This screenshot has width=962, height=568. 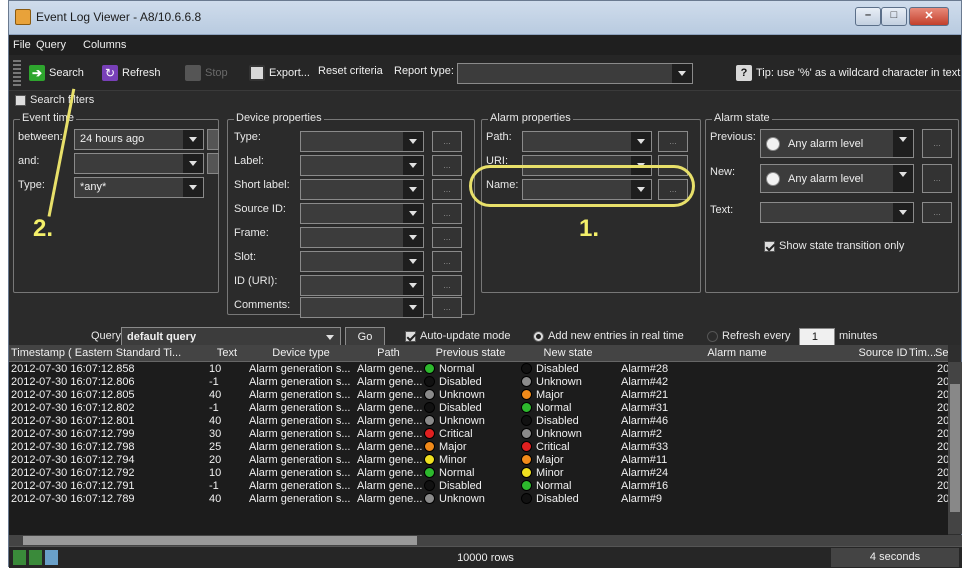 What do you see at coordinates (54, 100) in the screenshot?
I see `search-filters-toggle: Search filters` at bounding box center [54, 100].